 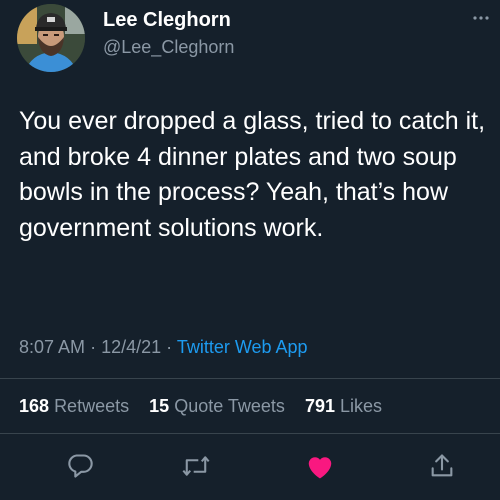 I want to click on like-heart-icon, so click(x=320, y=468).